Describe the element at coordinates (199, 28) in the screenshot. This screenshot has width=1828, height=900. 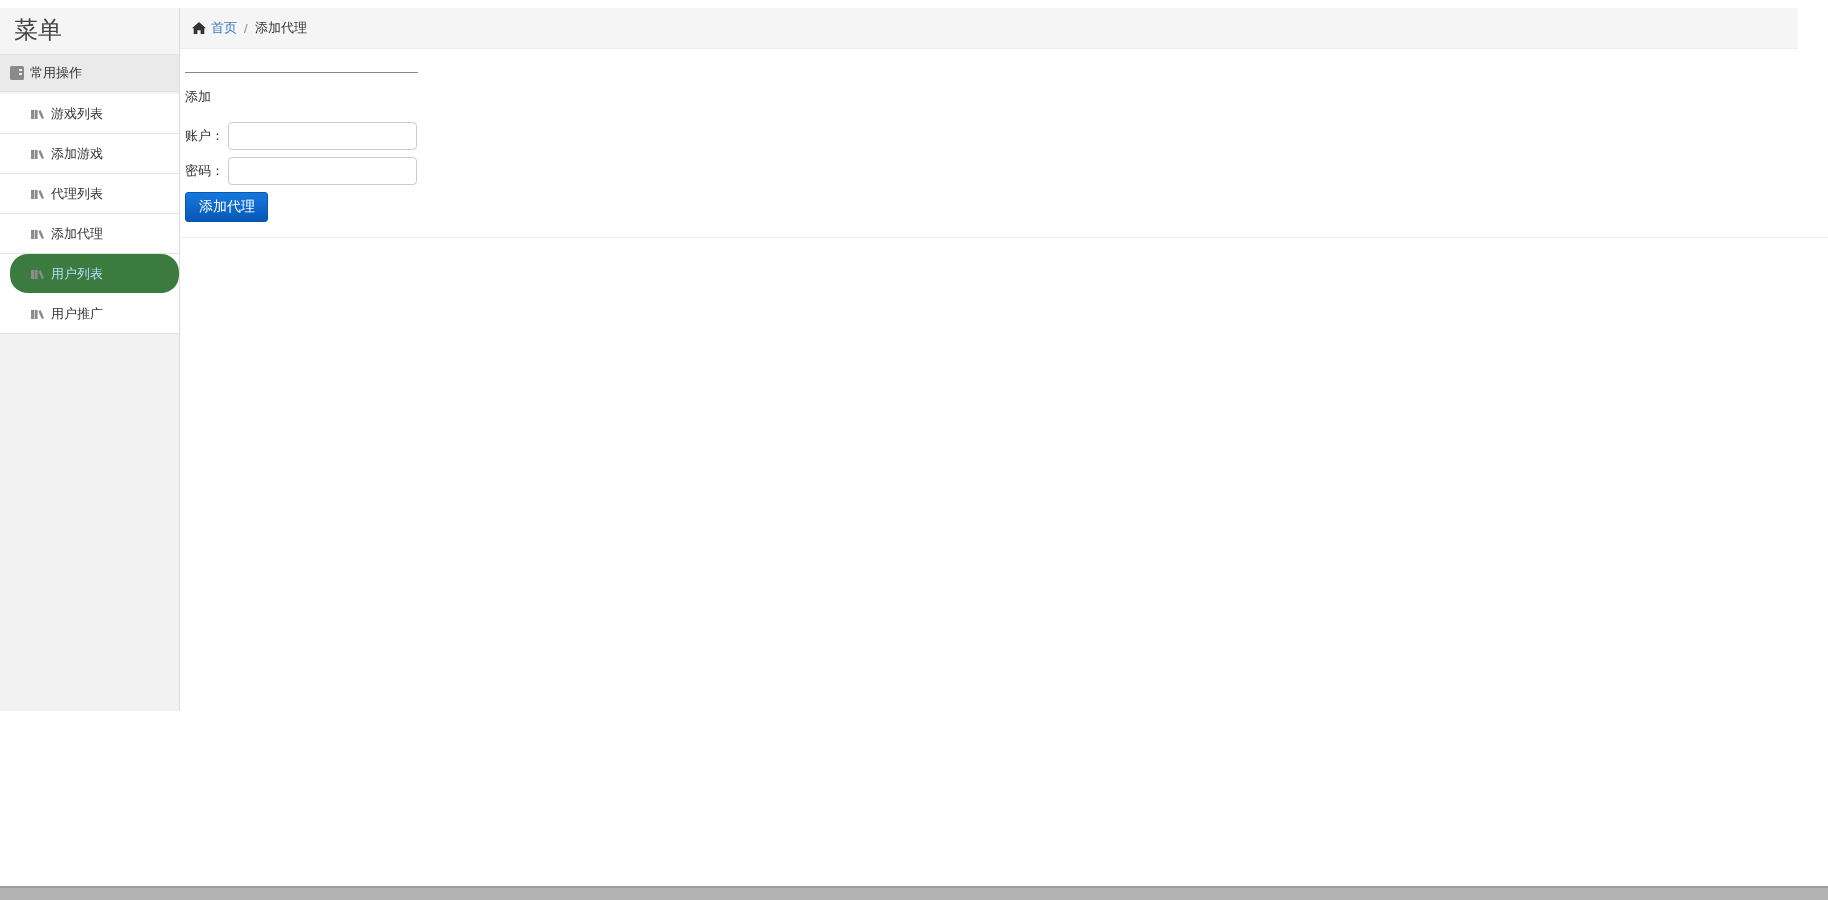
I see `home-icon` at that location.